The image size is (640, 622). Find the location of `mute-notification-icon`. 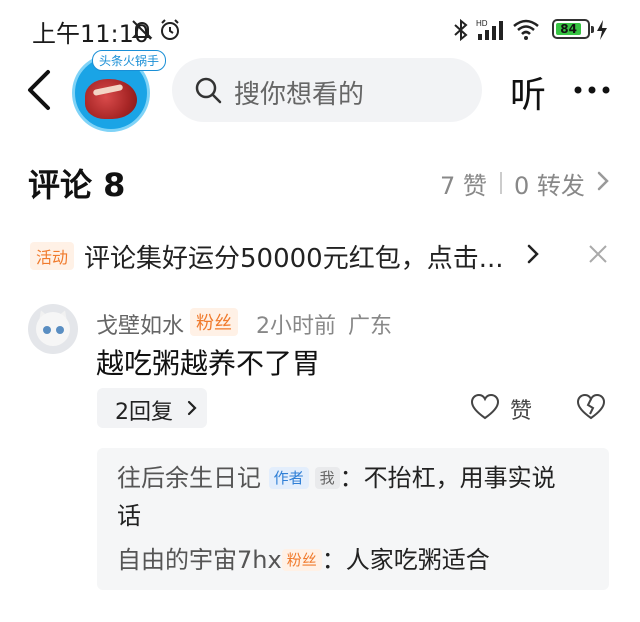

mute-notification-icon is located at coordinates (142, 30).